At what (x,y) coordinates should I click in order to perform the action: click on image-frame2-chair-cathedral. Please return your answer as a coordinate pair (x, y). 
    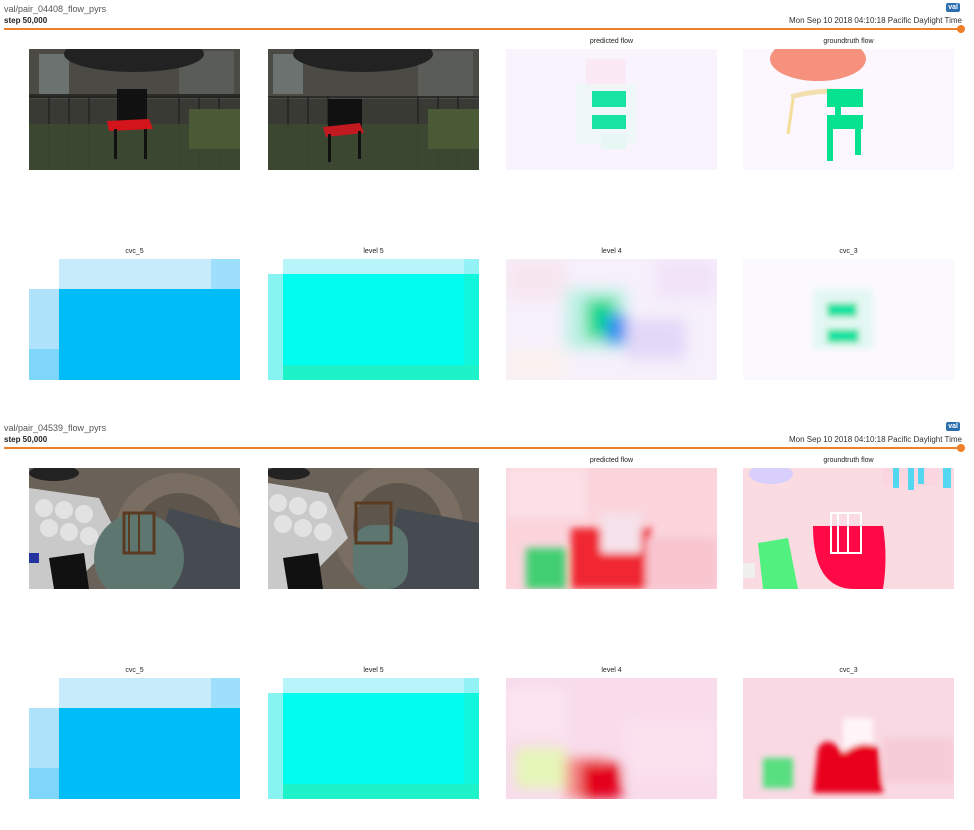
    Looking at the image, I should click on (373, 528).